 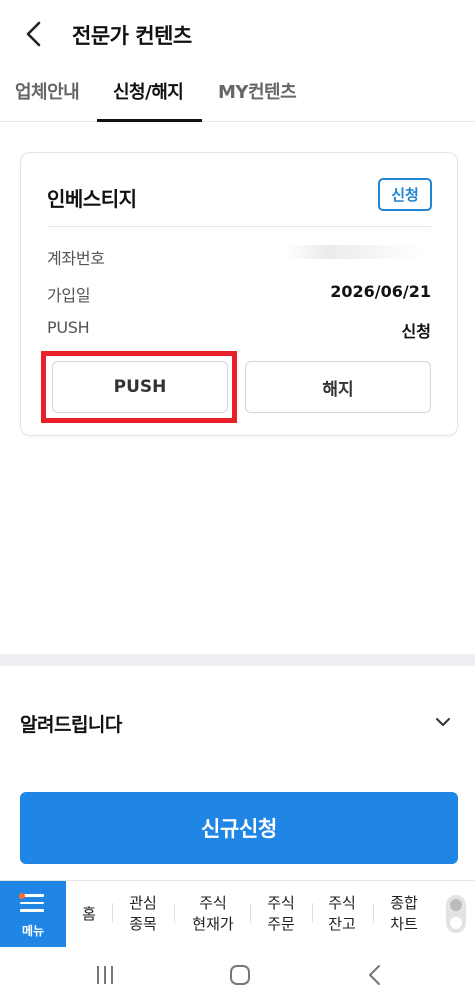 I want to click on home-icon, so click(x=240, y=975).